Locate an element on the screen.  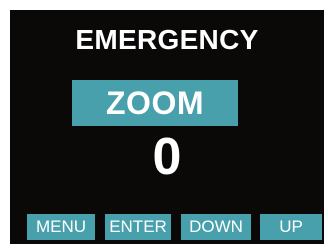
down-button: DOWN is located at coordinates (216, 227).